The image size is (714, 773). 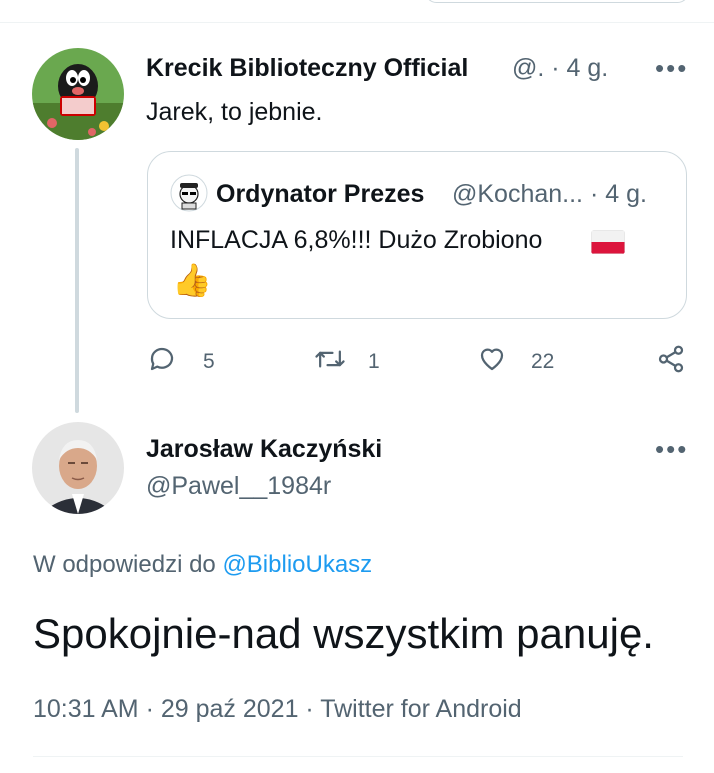 What do you see at coordinates (670, 359) in the screenshot?
I see `share-icon` at bounding box center [670, 359].